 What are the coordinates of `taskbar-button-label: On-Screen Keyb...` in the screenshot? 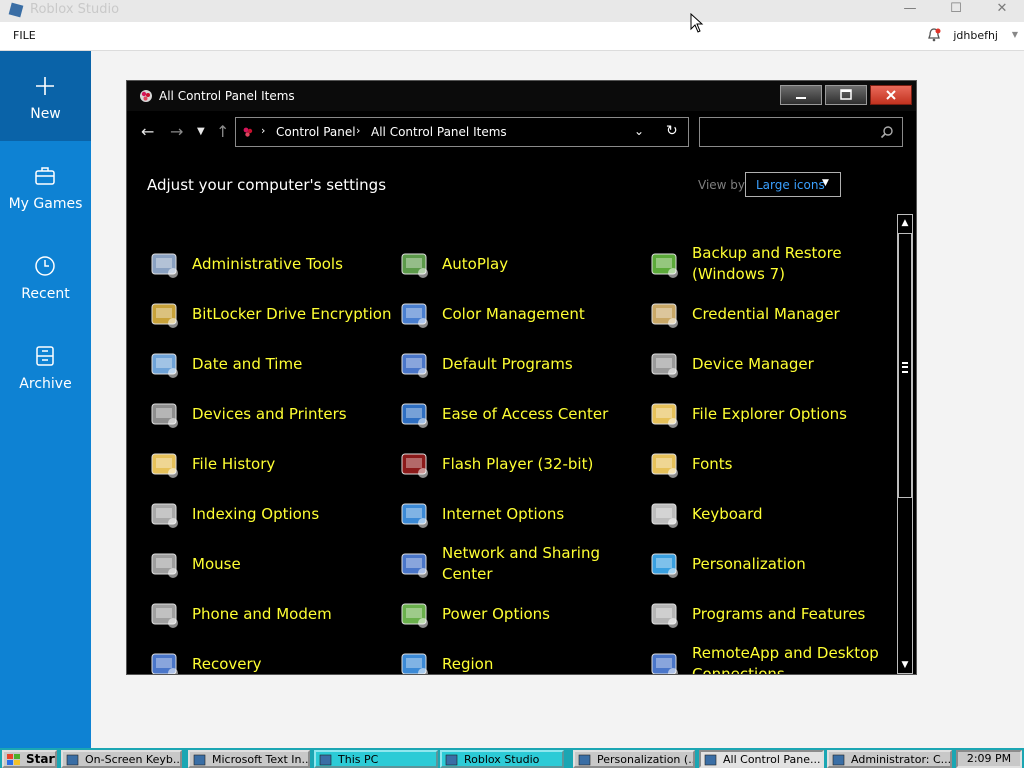 It's located at (133, 759).